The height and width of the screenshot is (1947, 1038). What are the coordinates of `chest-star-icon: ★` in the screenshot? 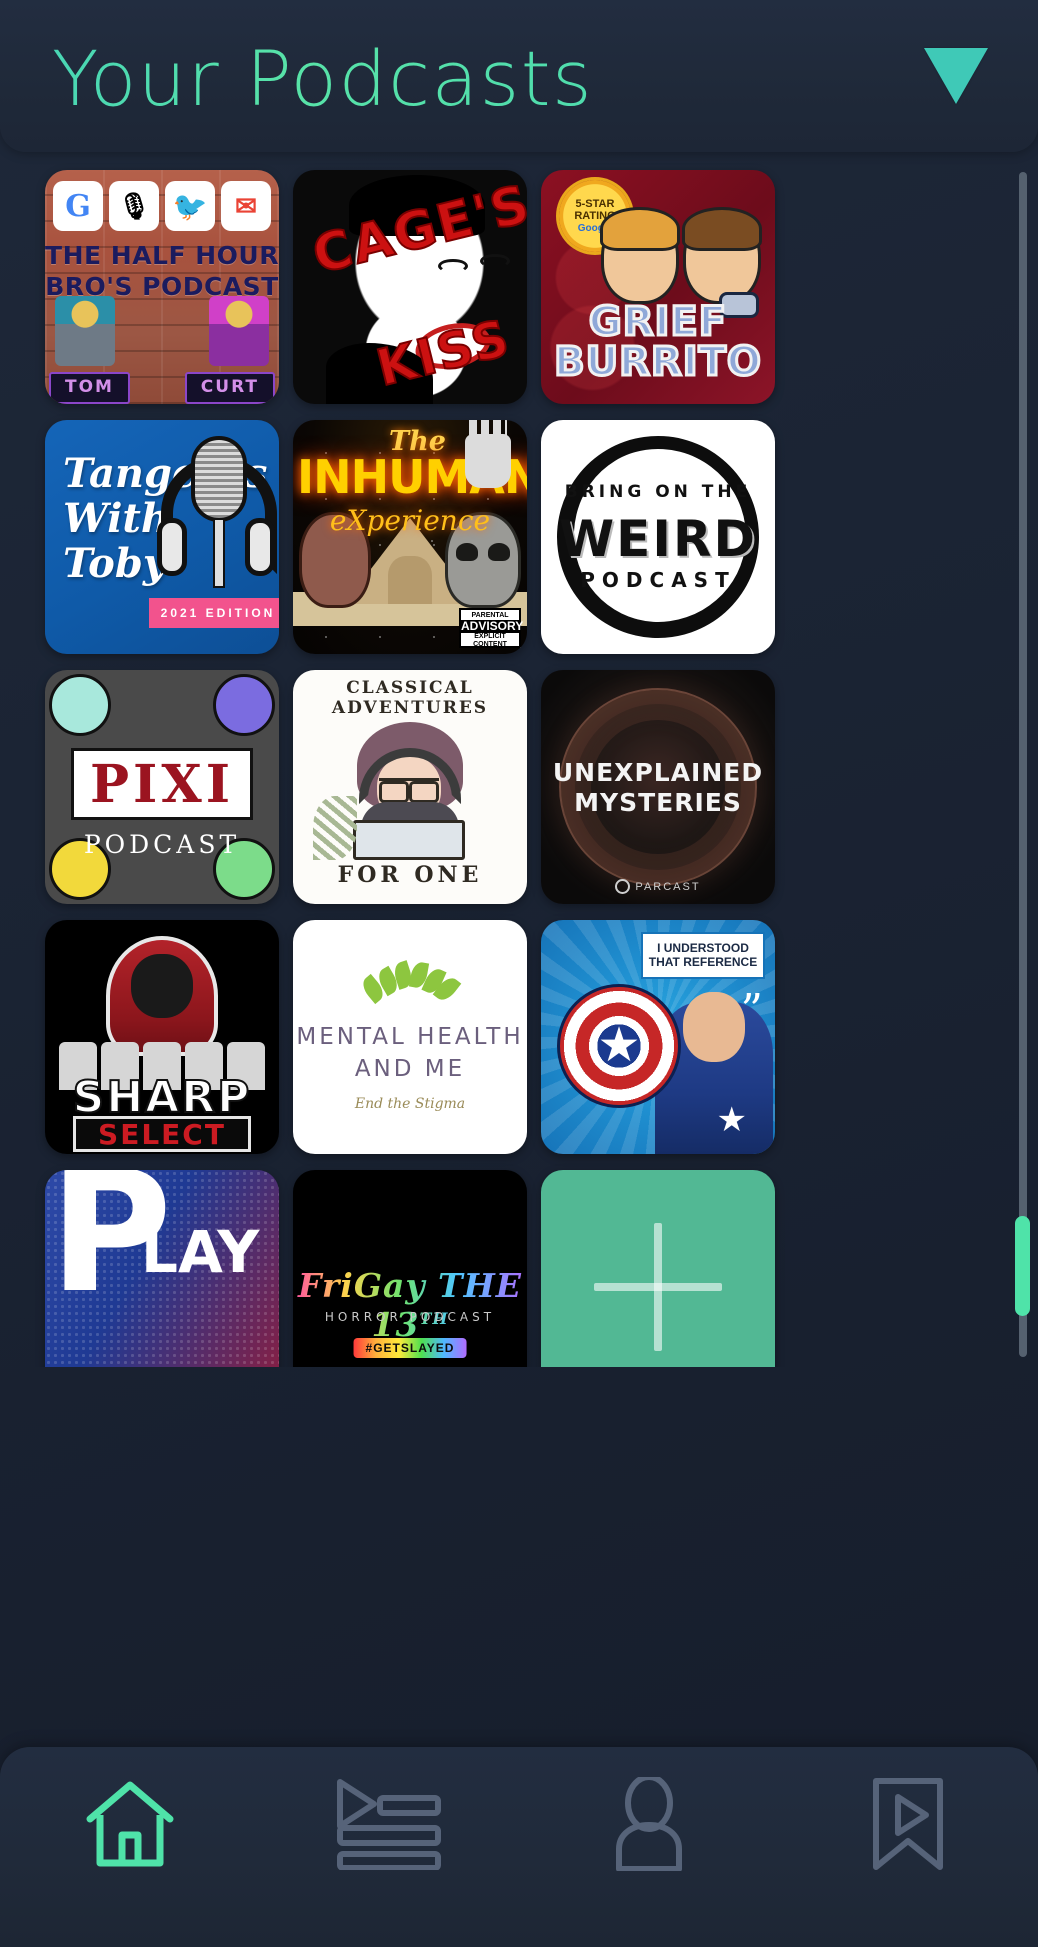 It's located at (731, 1120).